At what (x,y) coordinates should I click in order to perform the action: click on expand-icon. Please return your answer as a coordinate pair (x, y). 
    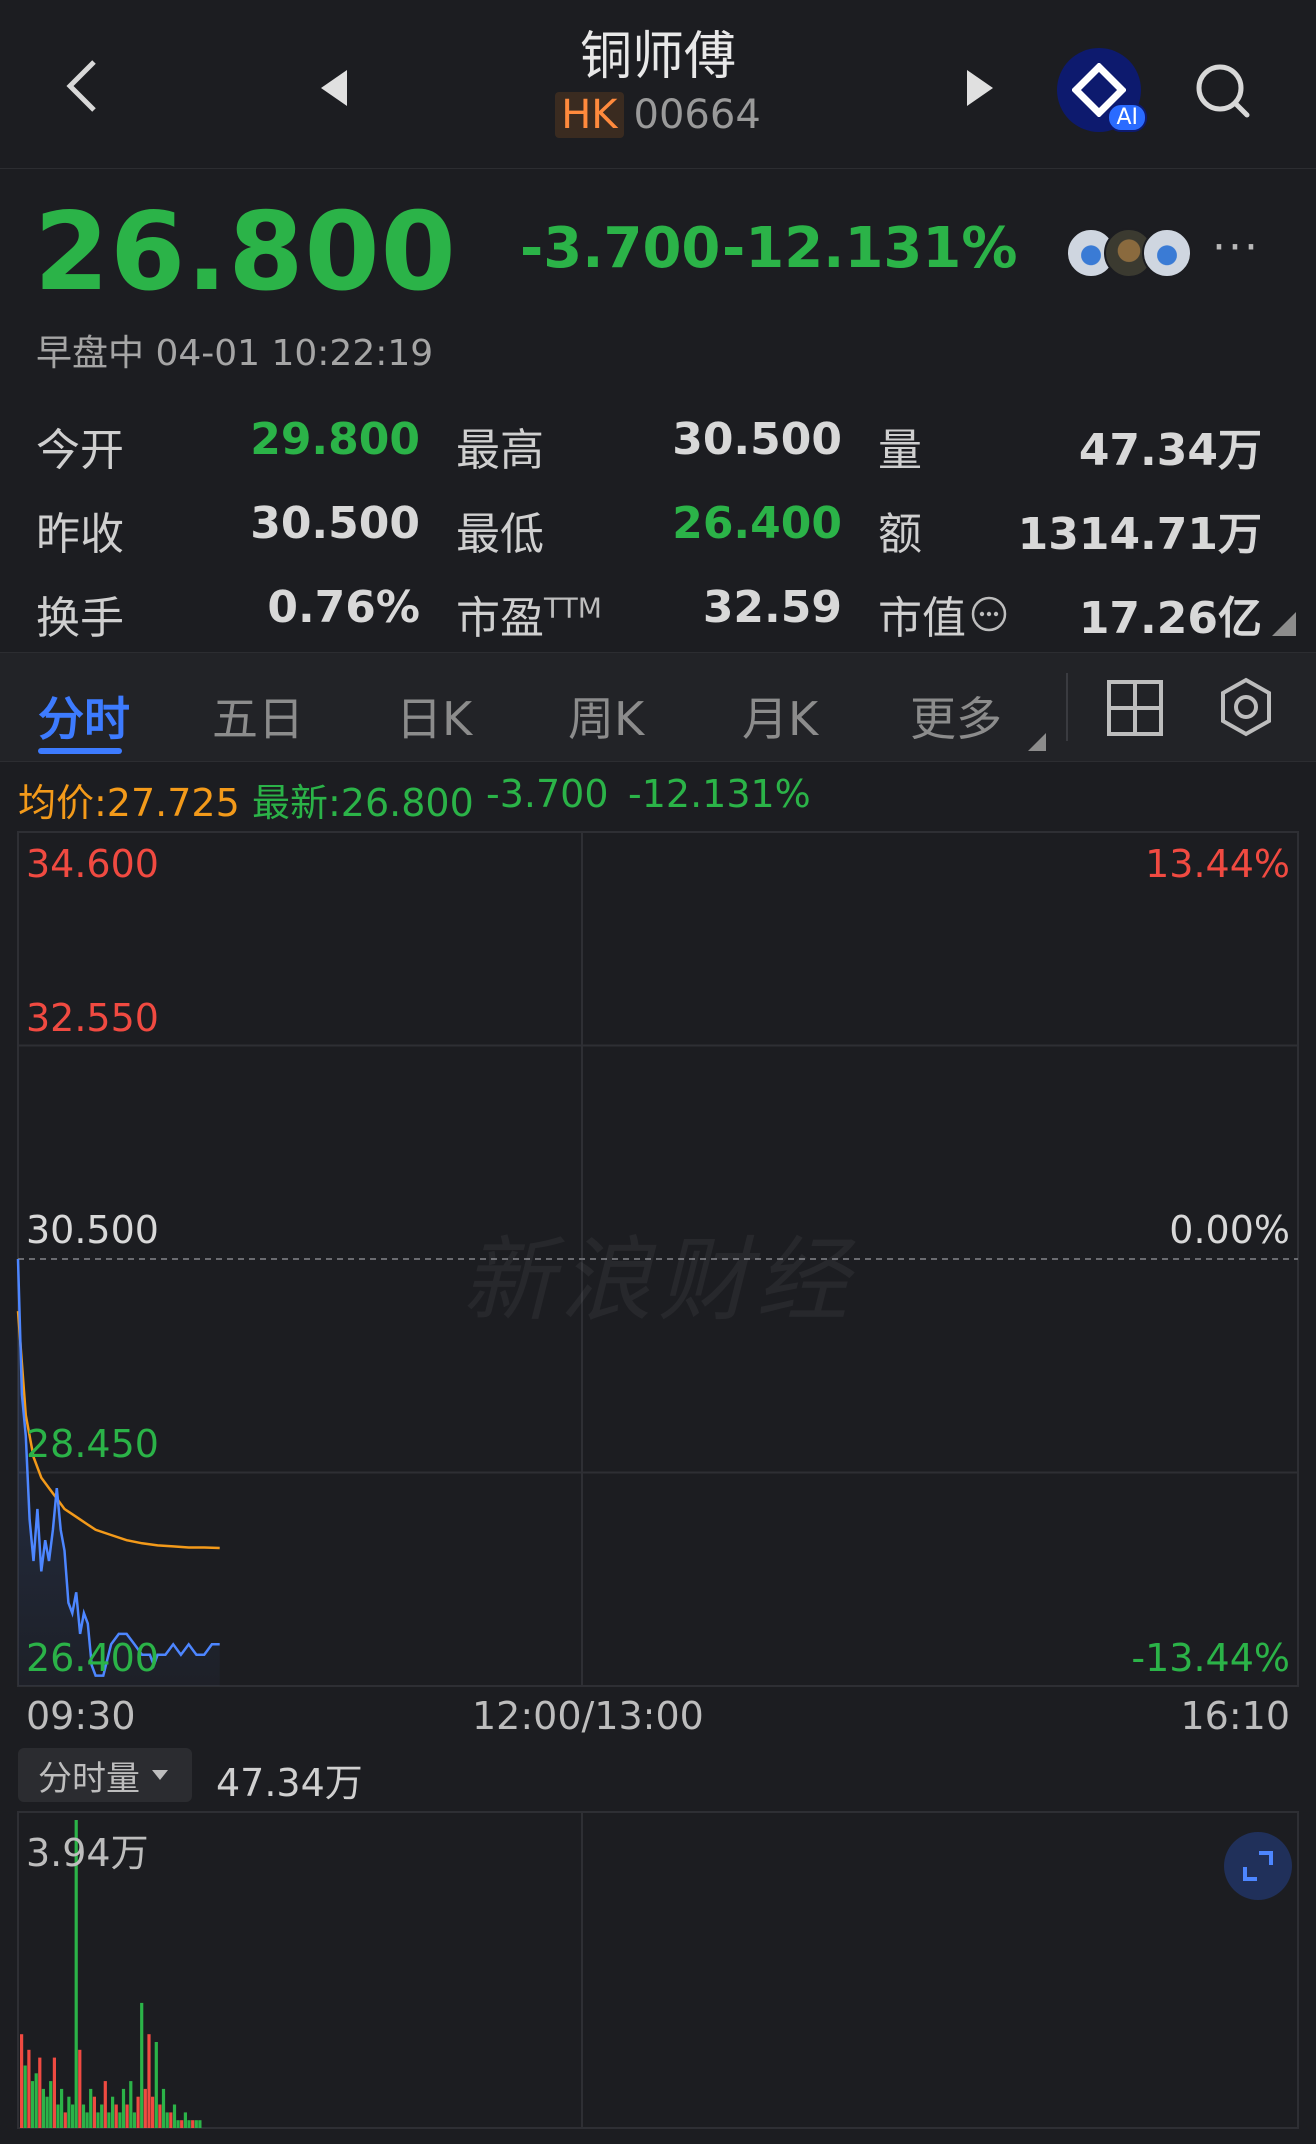
    Looking at the image, I should click on (1258, 1866).